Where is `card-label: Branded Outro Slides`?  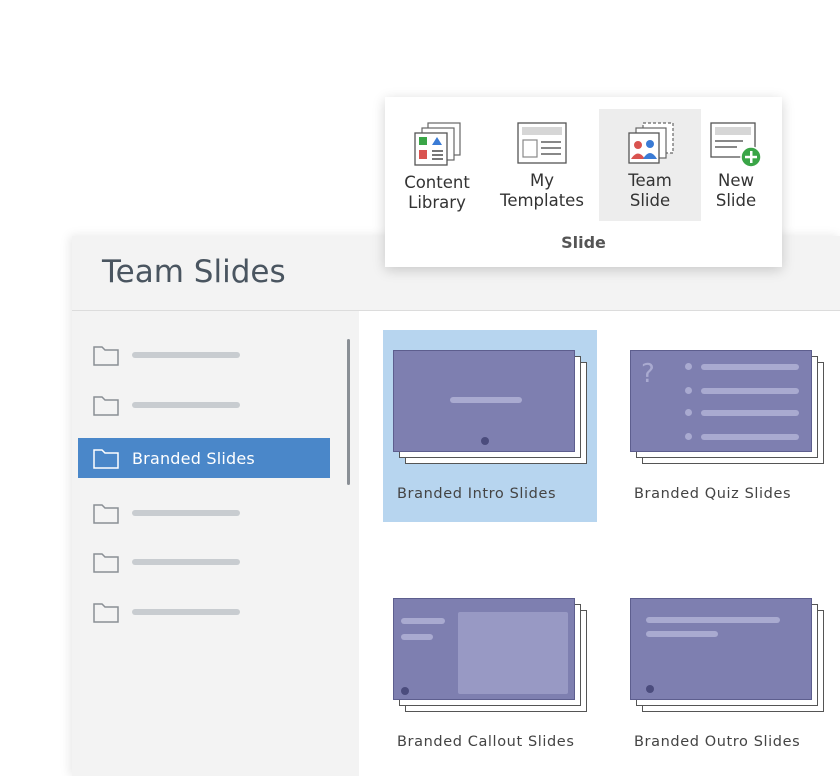
card-label: Branded Outro Slides is located at coordinates (717, 742).